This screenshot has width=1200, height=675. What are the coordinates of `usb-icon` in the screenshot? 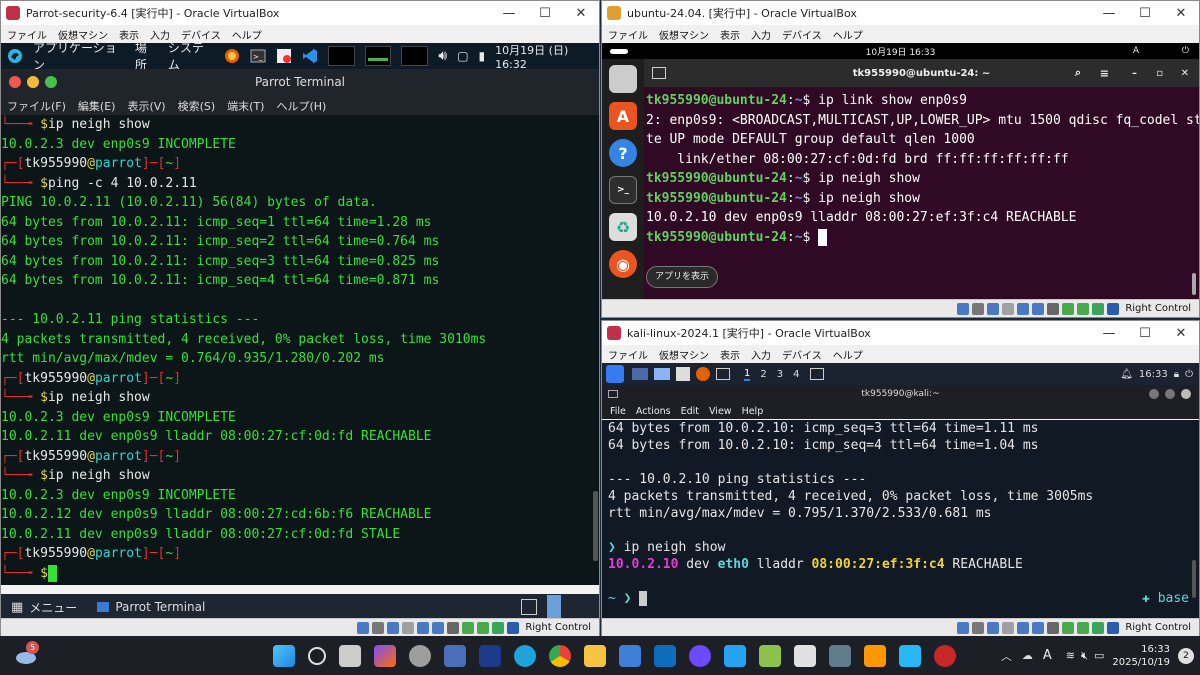 It's located at (1053, 308).